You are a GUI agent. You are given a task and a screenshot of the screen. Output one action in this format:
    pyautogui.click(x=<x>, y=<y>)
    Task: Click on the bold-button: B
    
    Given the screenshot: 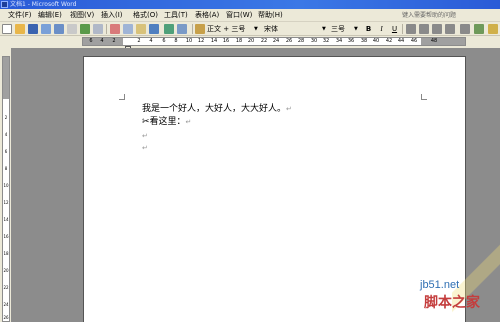 What is the action you would take?
    pyautogui.click(x=368, y=29)
    